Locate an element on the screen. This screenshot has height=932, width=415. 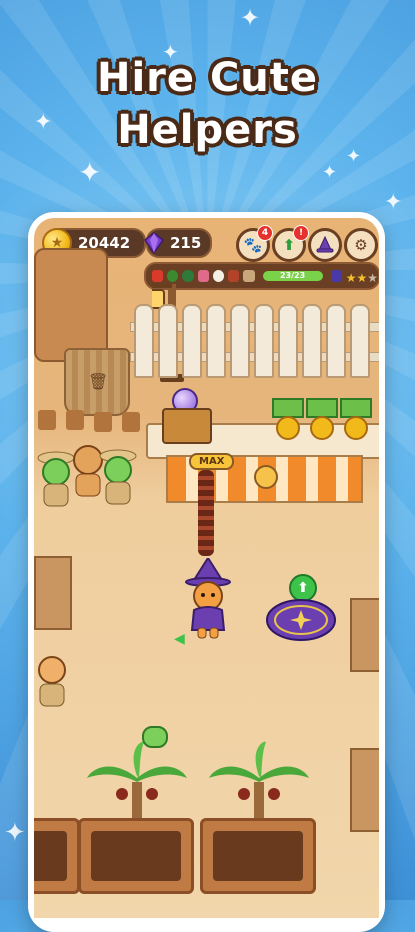
gem-icon is located at coordinates (154, 243).